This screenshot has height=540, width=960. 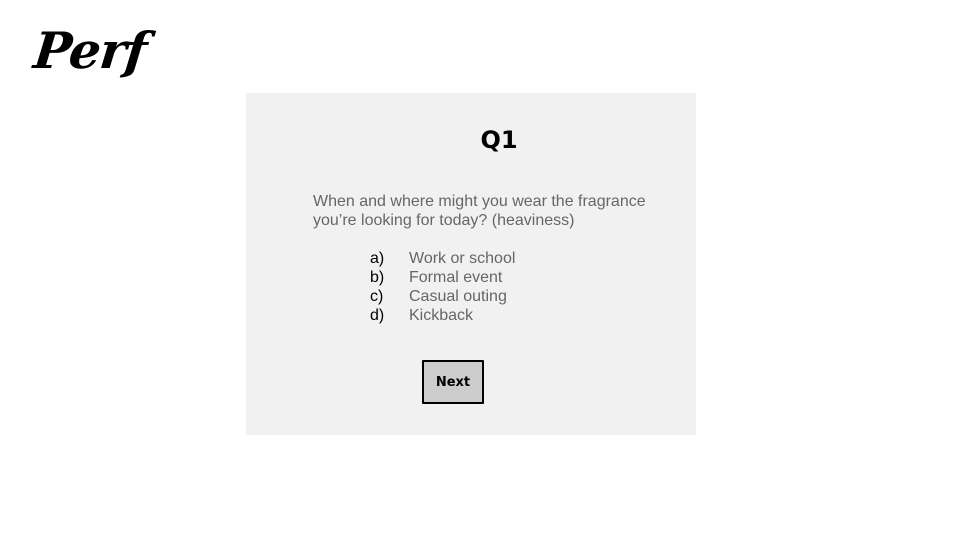 What do you see at coordinates (377, 315) in the screenshot?
I see `option-letter: d)` at bounding box center [377, 315].